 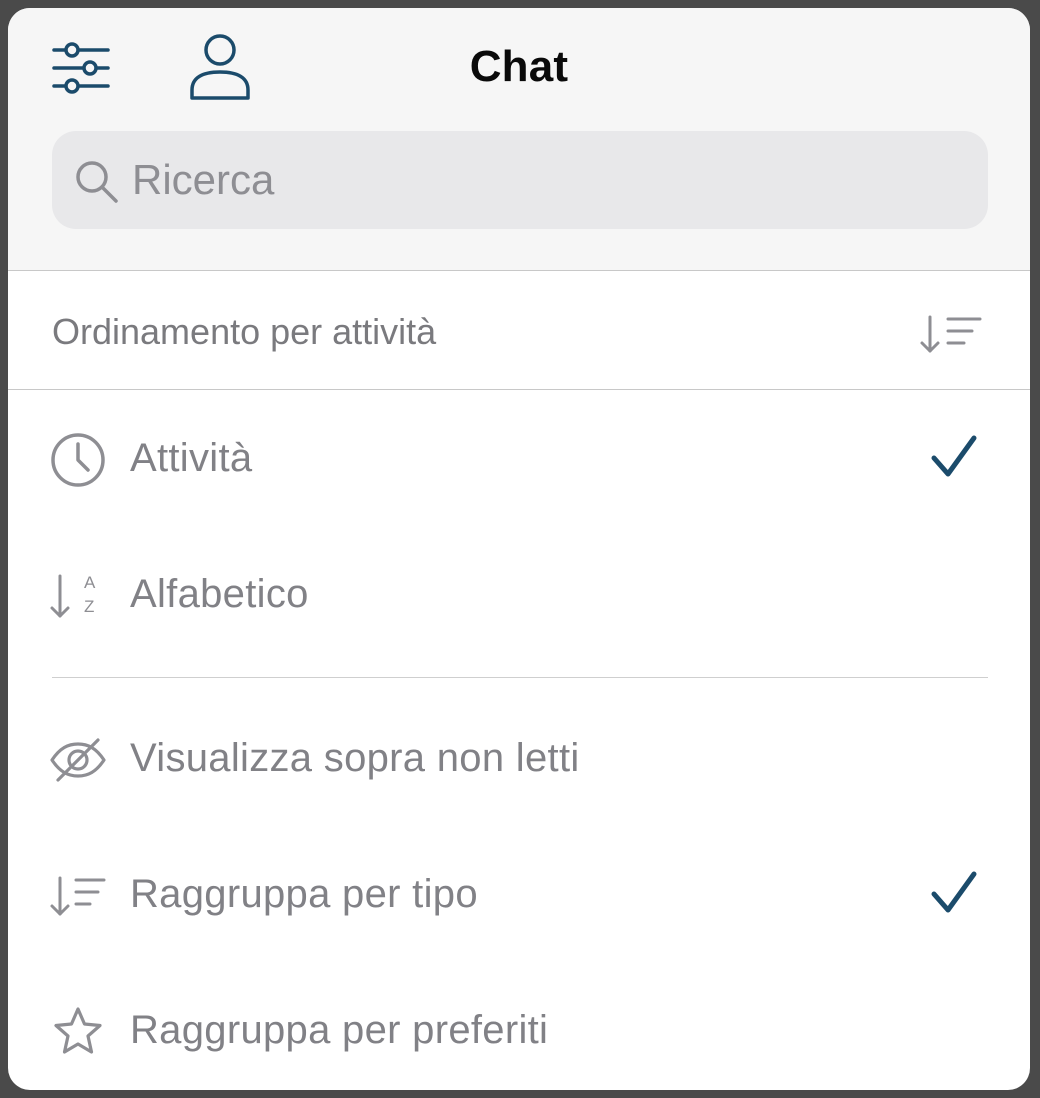 What do you see at coordinates (542, 180) in the screenshot?
I see `search-input` at bounding box center [542, 180].